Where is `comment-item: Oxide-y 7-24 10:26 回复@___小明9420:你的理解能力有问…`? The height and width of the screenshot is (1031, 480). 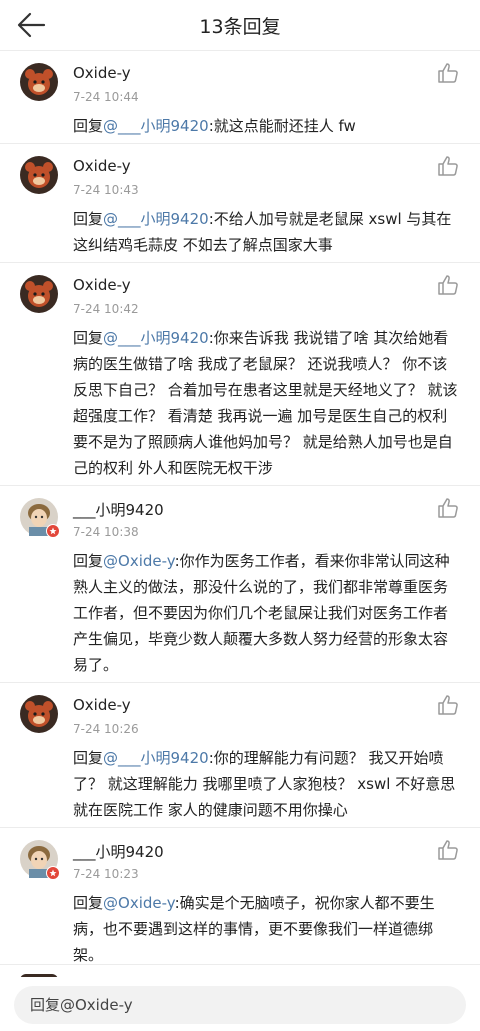
comment-item: Oxide-y 7-24 10:26 回复@___小明9420:你的理解能力有问… is located at coordinates (240, 755).